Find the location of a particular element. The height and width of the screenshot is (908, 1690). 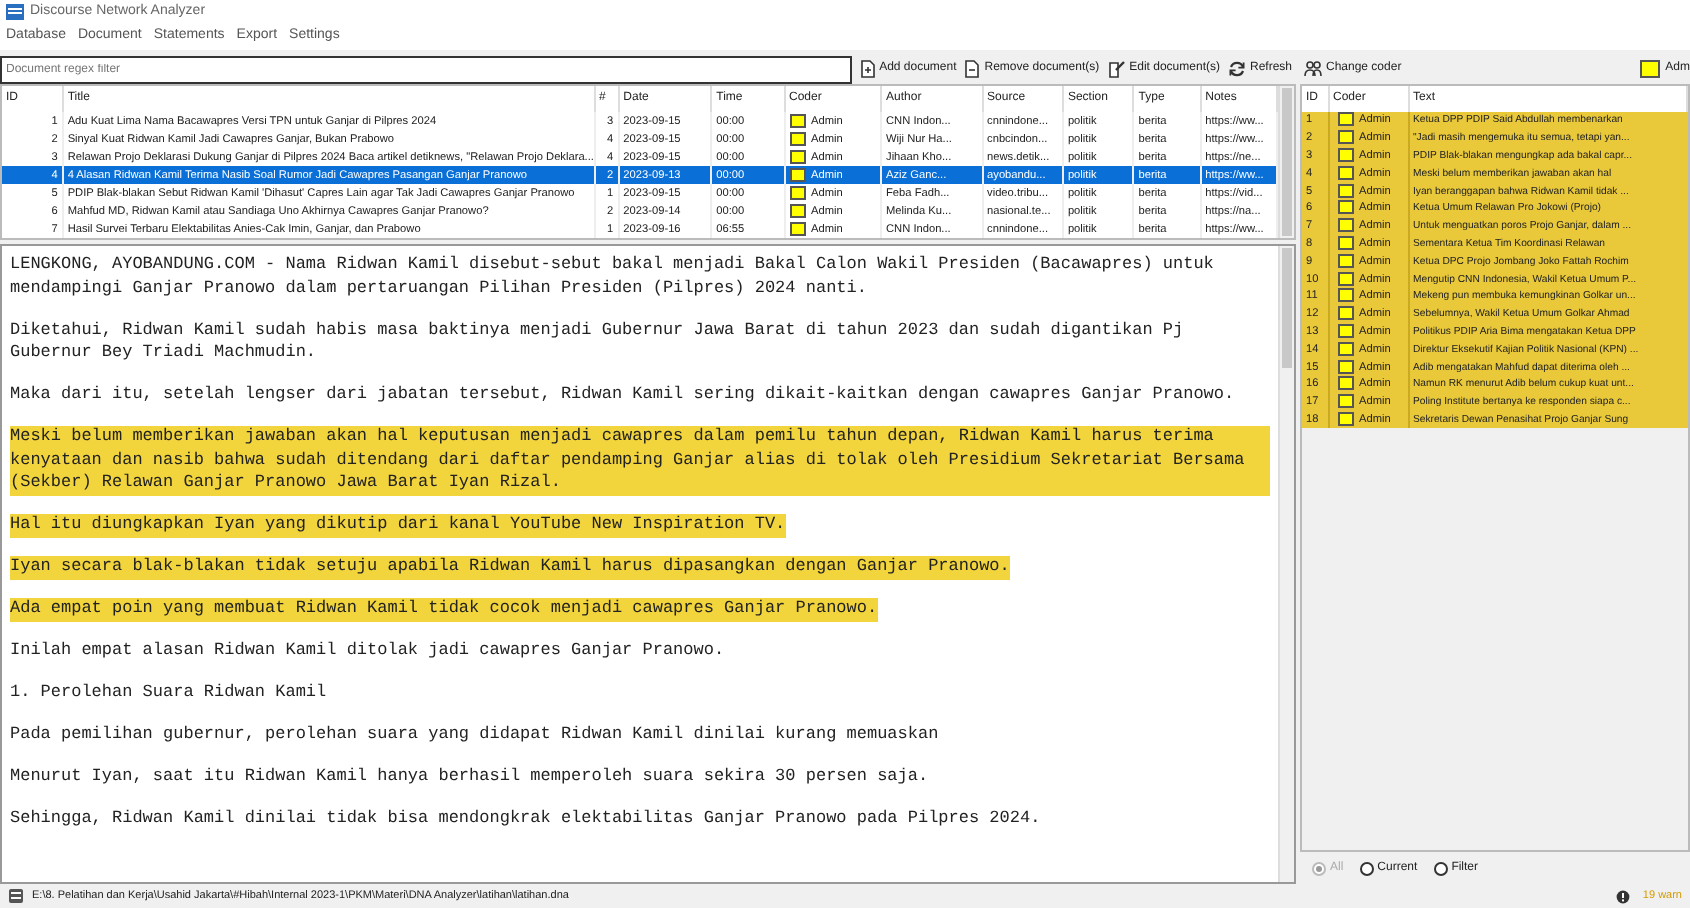

refresh-icon is located at coordinates (1236, 69).